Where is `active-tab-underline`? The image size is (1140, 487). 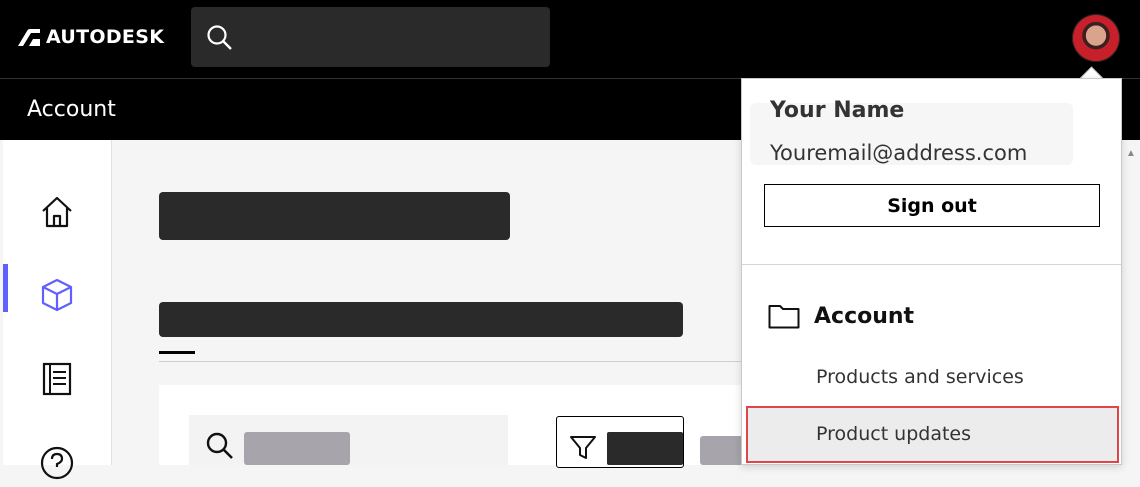 active-tab-underline is located at coordinates (177, 352).